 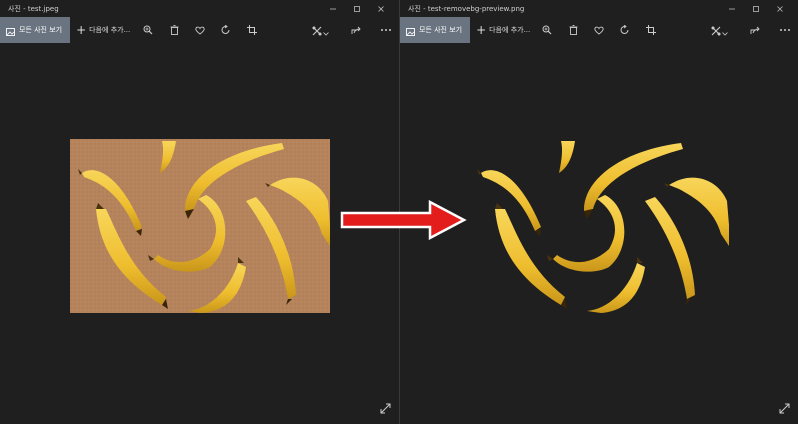 I want to click on window-title: 사진 - test-removebg-preview.png, so click(x=466, y=8).